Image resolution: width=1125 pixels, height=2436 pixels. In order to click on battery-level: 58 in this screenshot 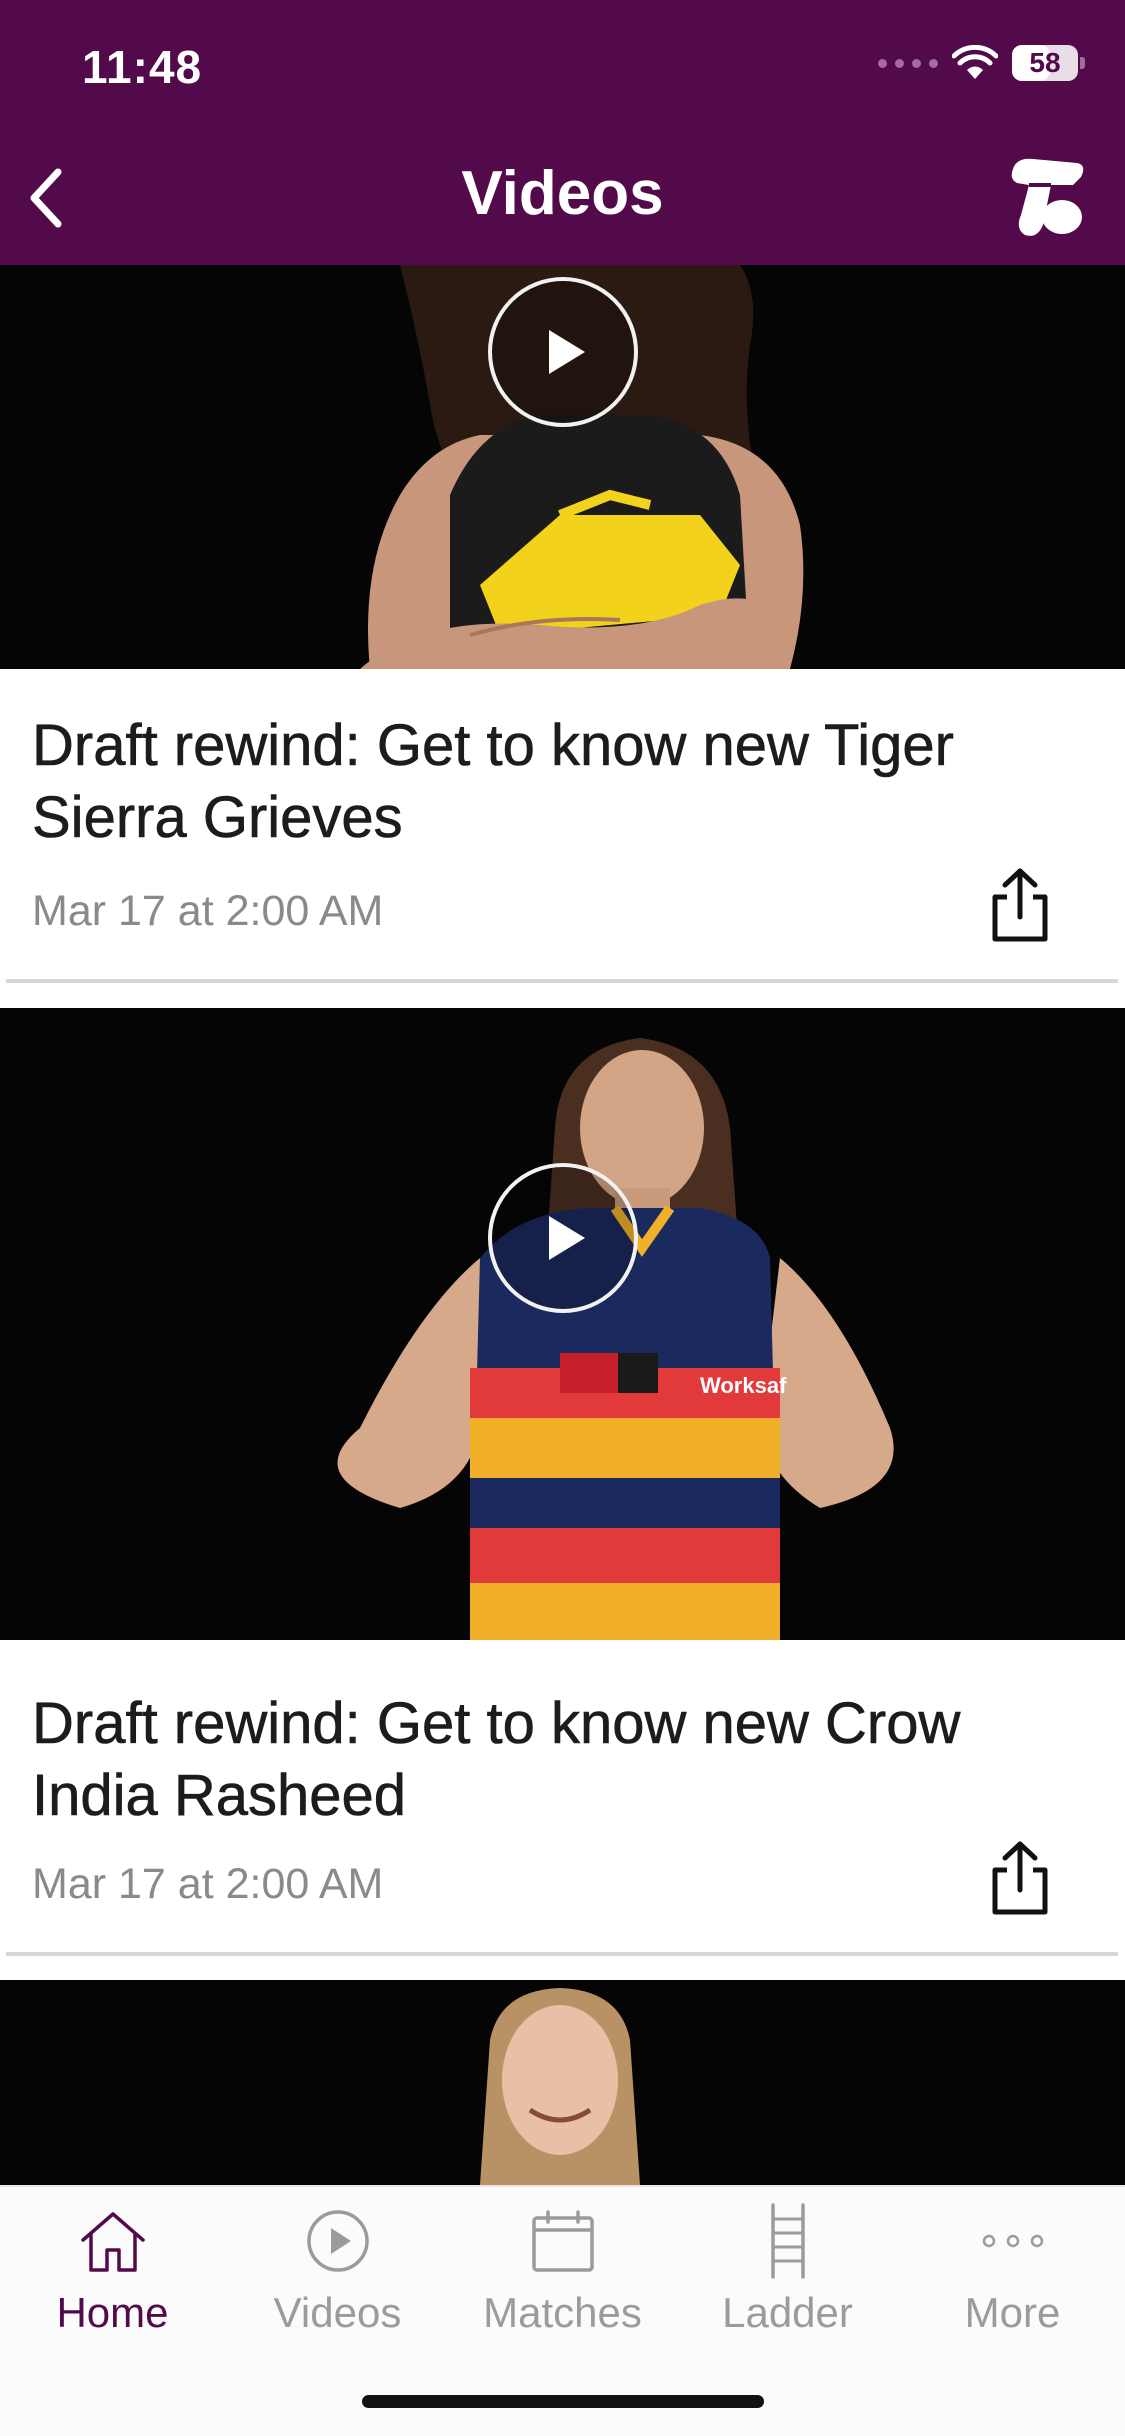, I will do `click(1045, 62)`.